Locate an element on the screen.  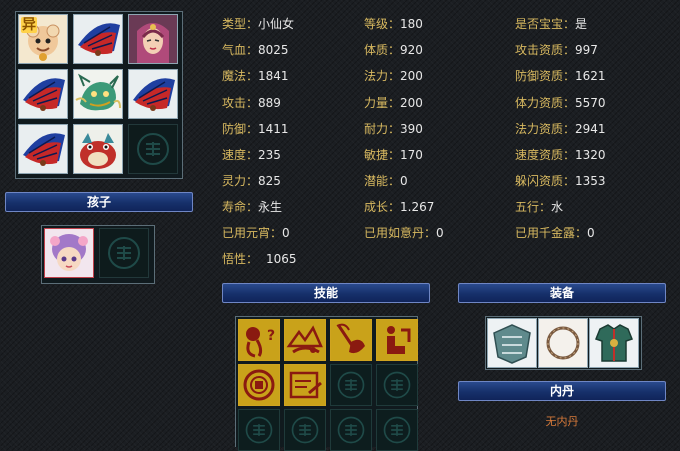
pet-slot-dragon: 异 is located at coordinates (43, 39).